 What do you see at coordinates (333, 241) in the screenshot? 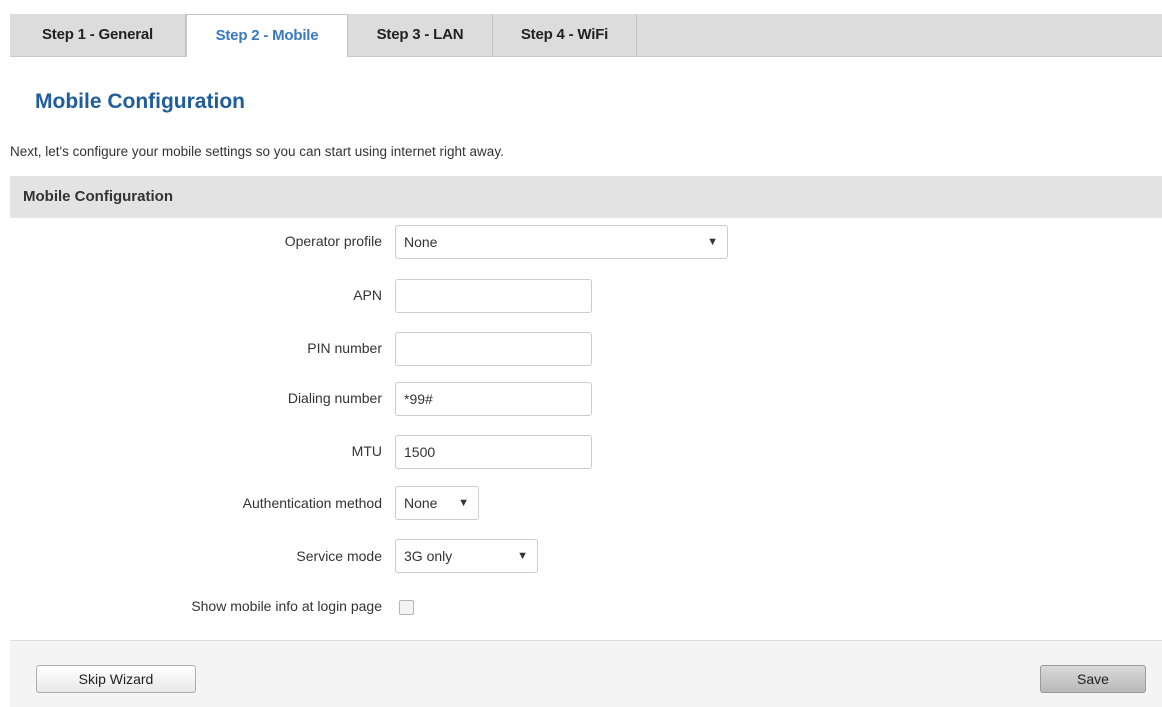
I see `operator-profile-label: Operator profile` at bounding box center [333, 241].